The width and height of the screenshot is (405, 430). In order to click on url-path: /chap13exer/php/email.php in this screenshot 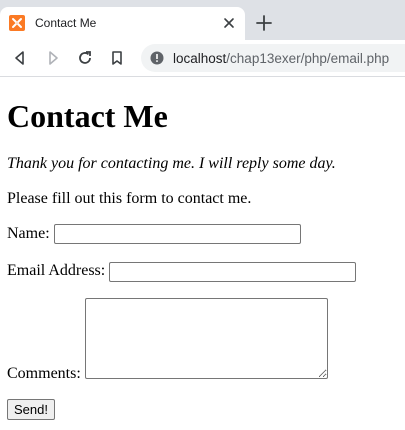, I will do `click(308, 58)`.